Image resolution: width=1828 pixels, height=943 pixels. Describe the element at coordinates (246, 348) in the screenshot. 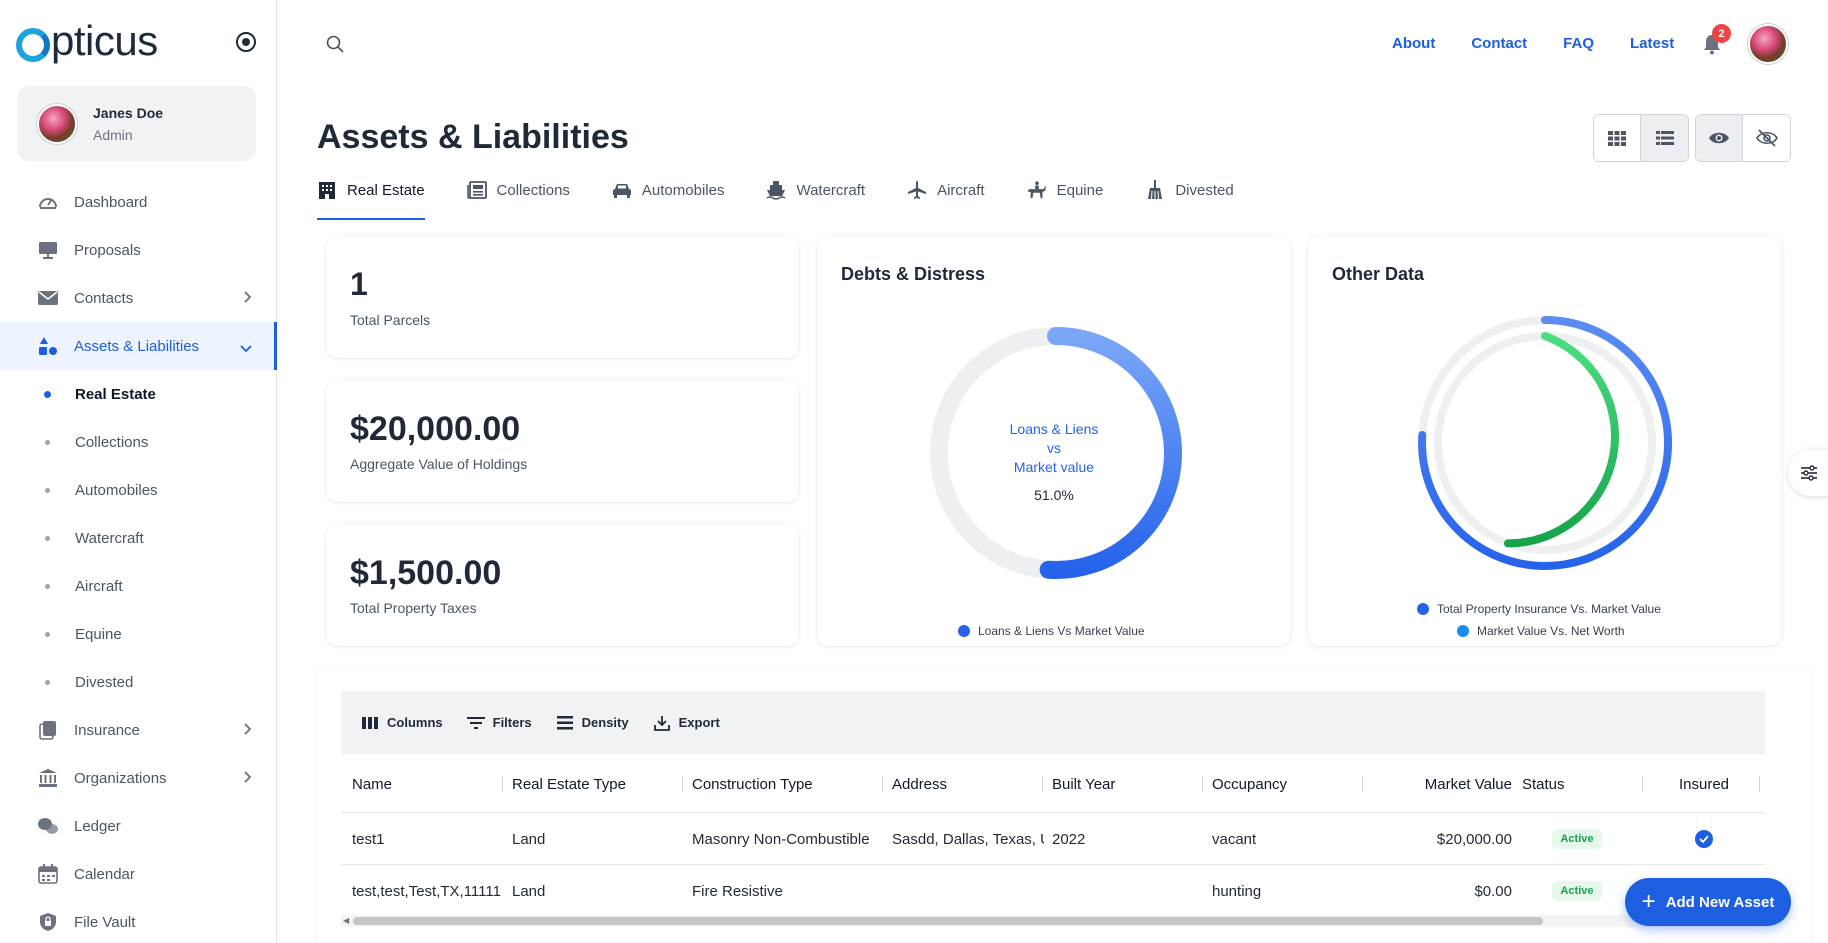

I see `chevron-down-icon` at that location.